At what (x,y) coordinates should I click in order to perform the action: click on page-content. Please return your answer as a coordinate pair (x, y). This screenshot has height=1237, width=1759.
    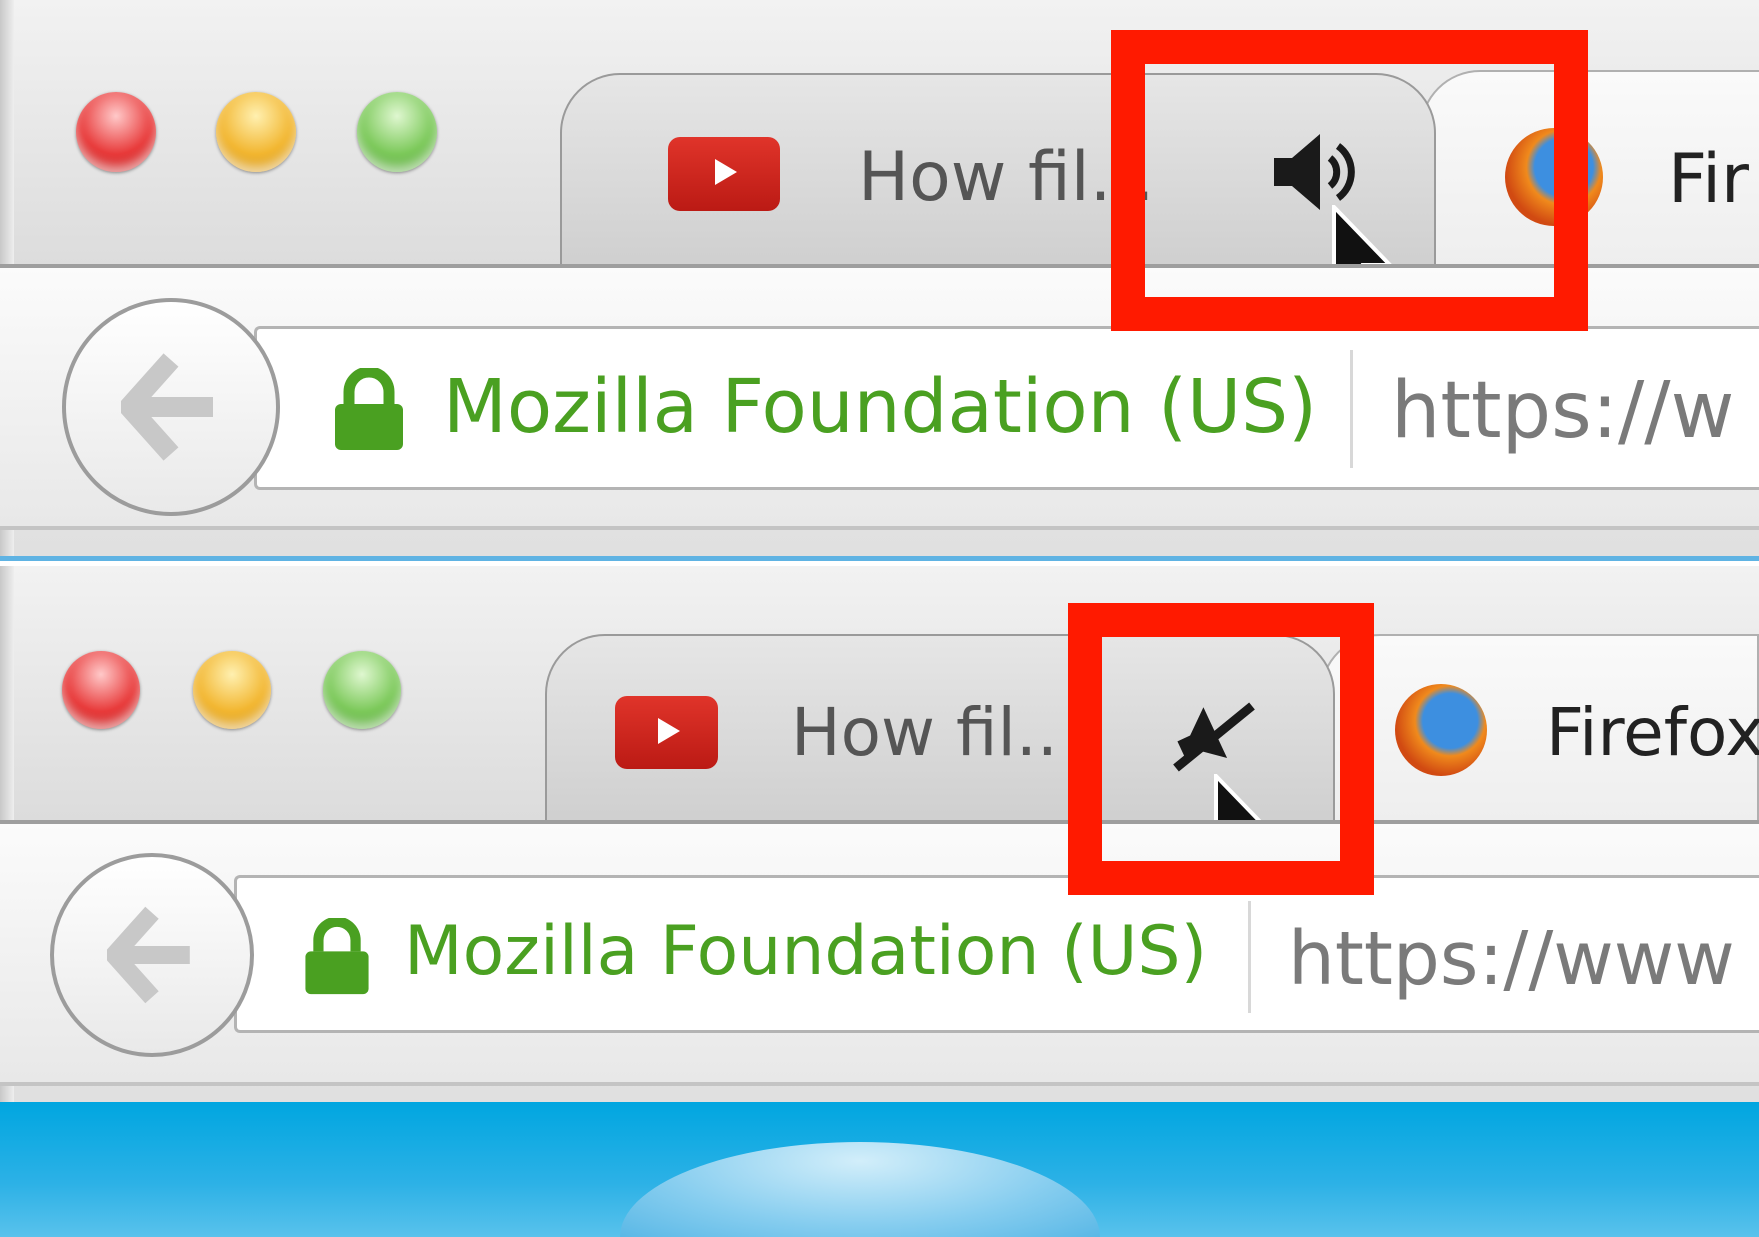
    Looking at the image, I should click on (879, 1169).